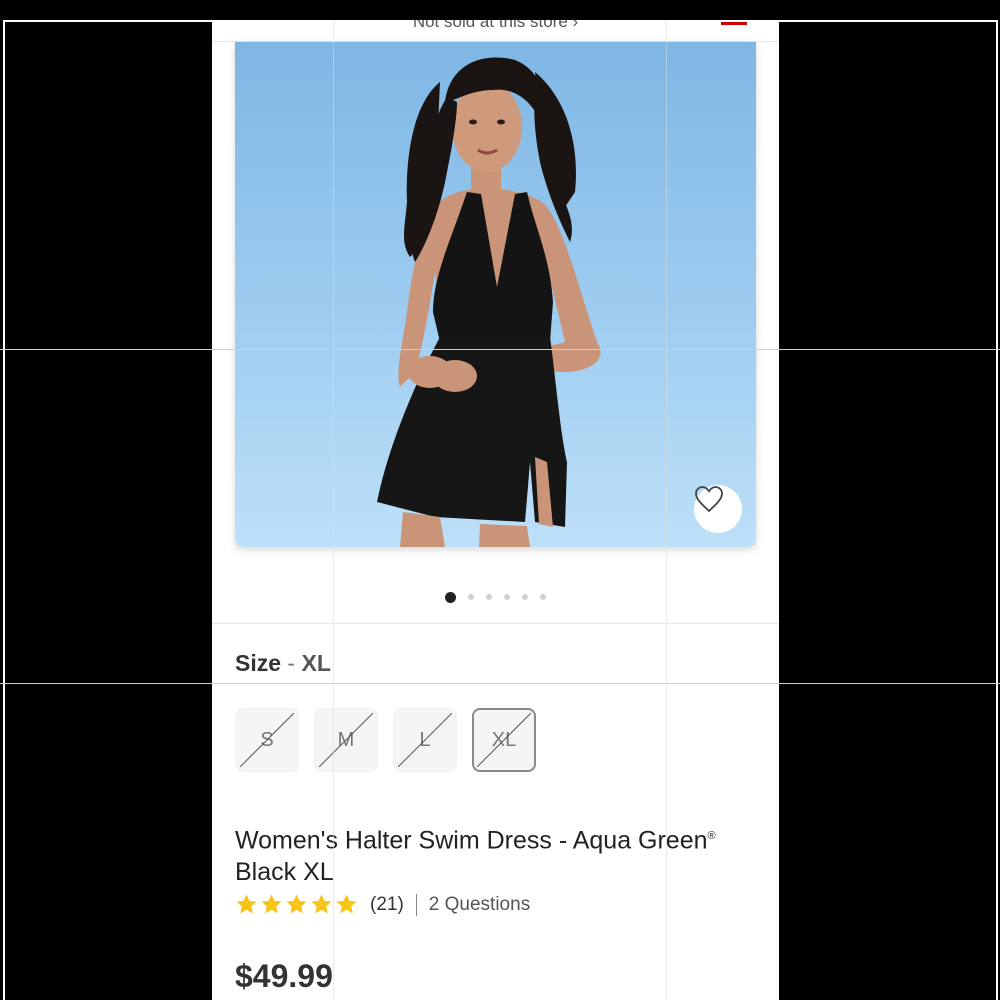  I want to click on size-option-l: L, so click(425, 740).